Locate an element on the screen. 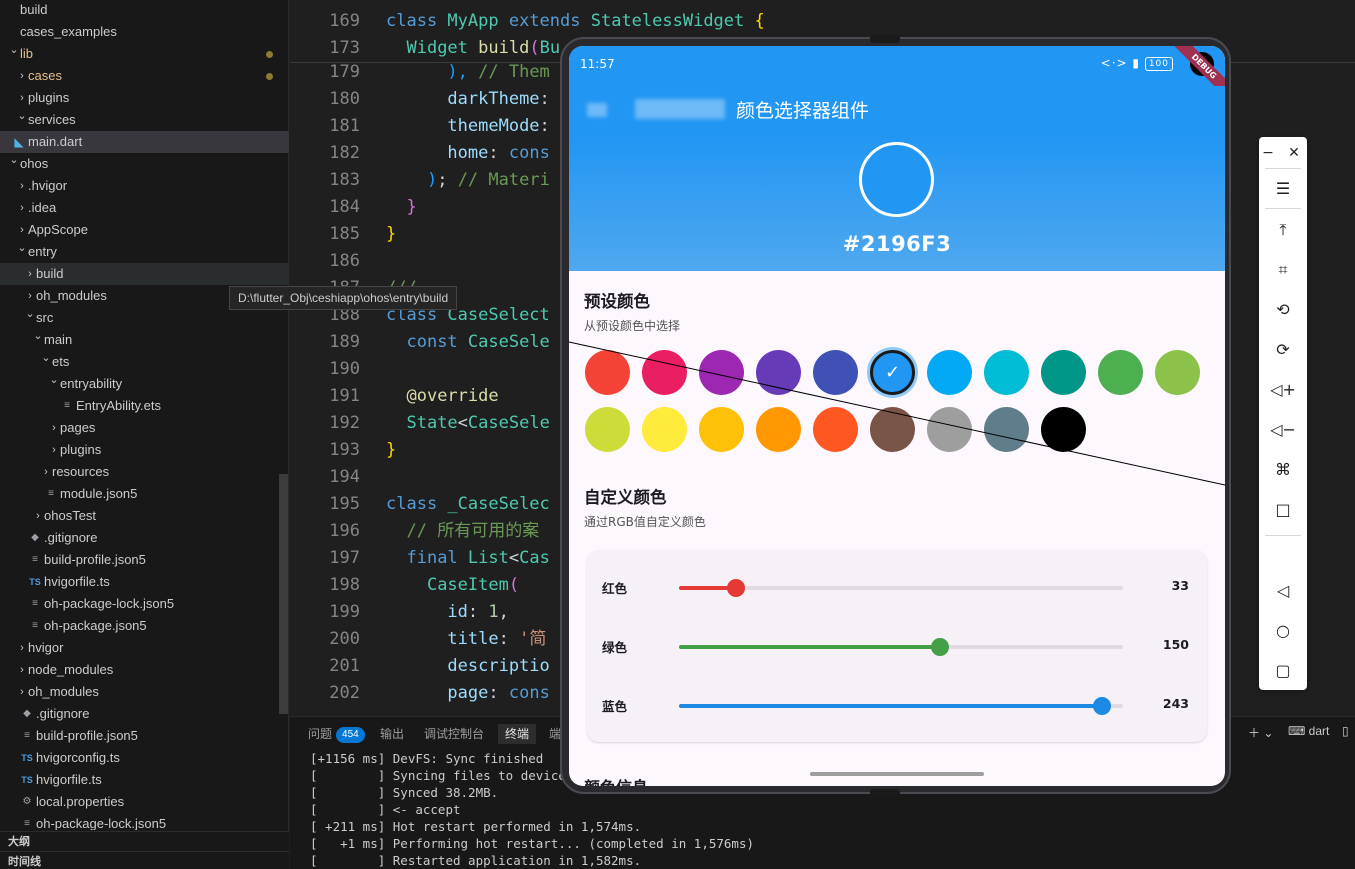  back-icon: ◁ is located at coordinates (1283, 591).